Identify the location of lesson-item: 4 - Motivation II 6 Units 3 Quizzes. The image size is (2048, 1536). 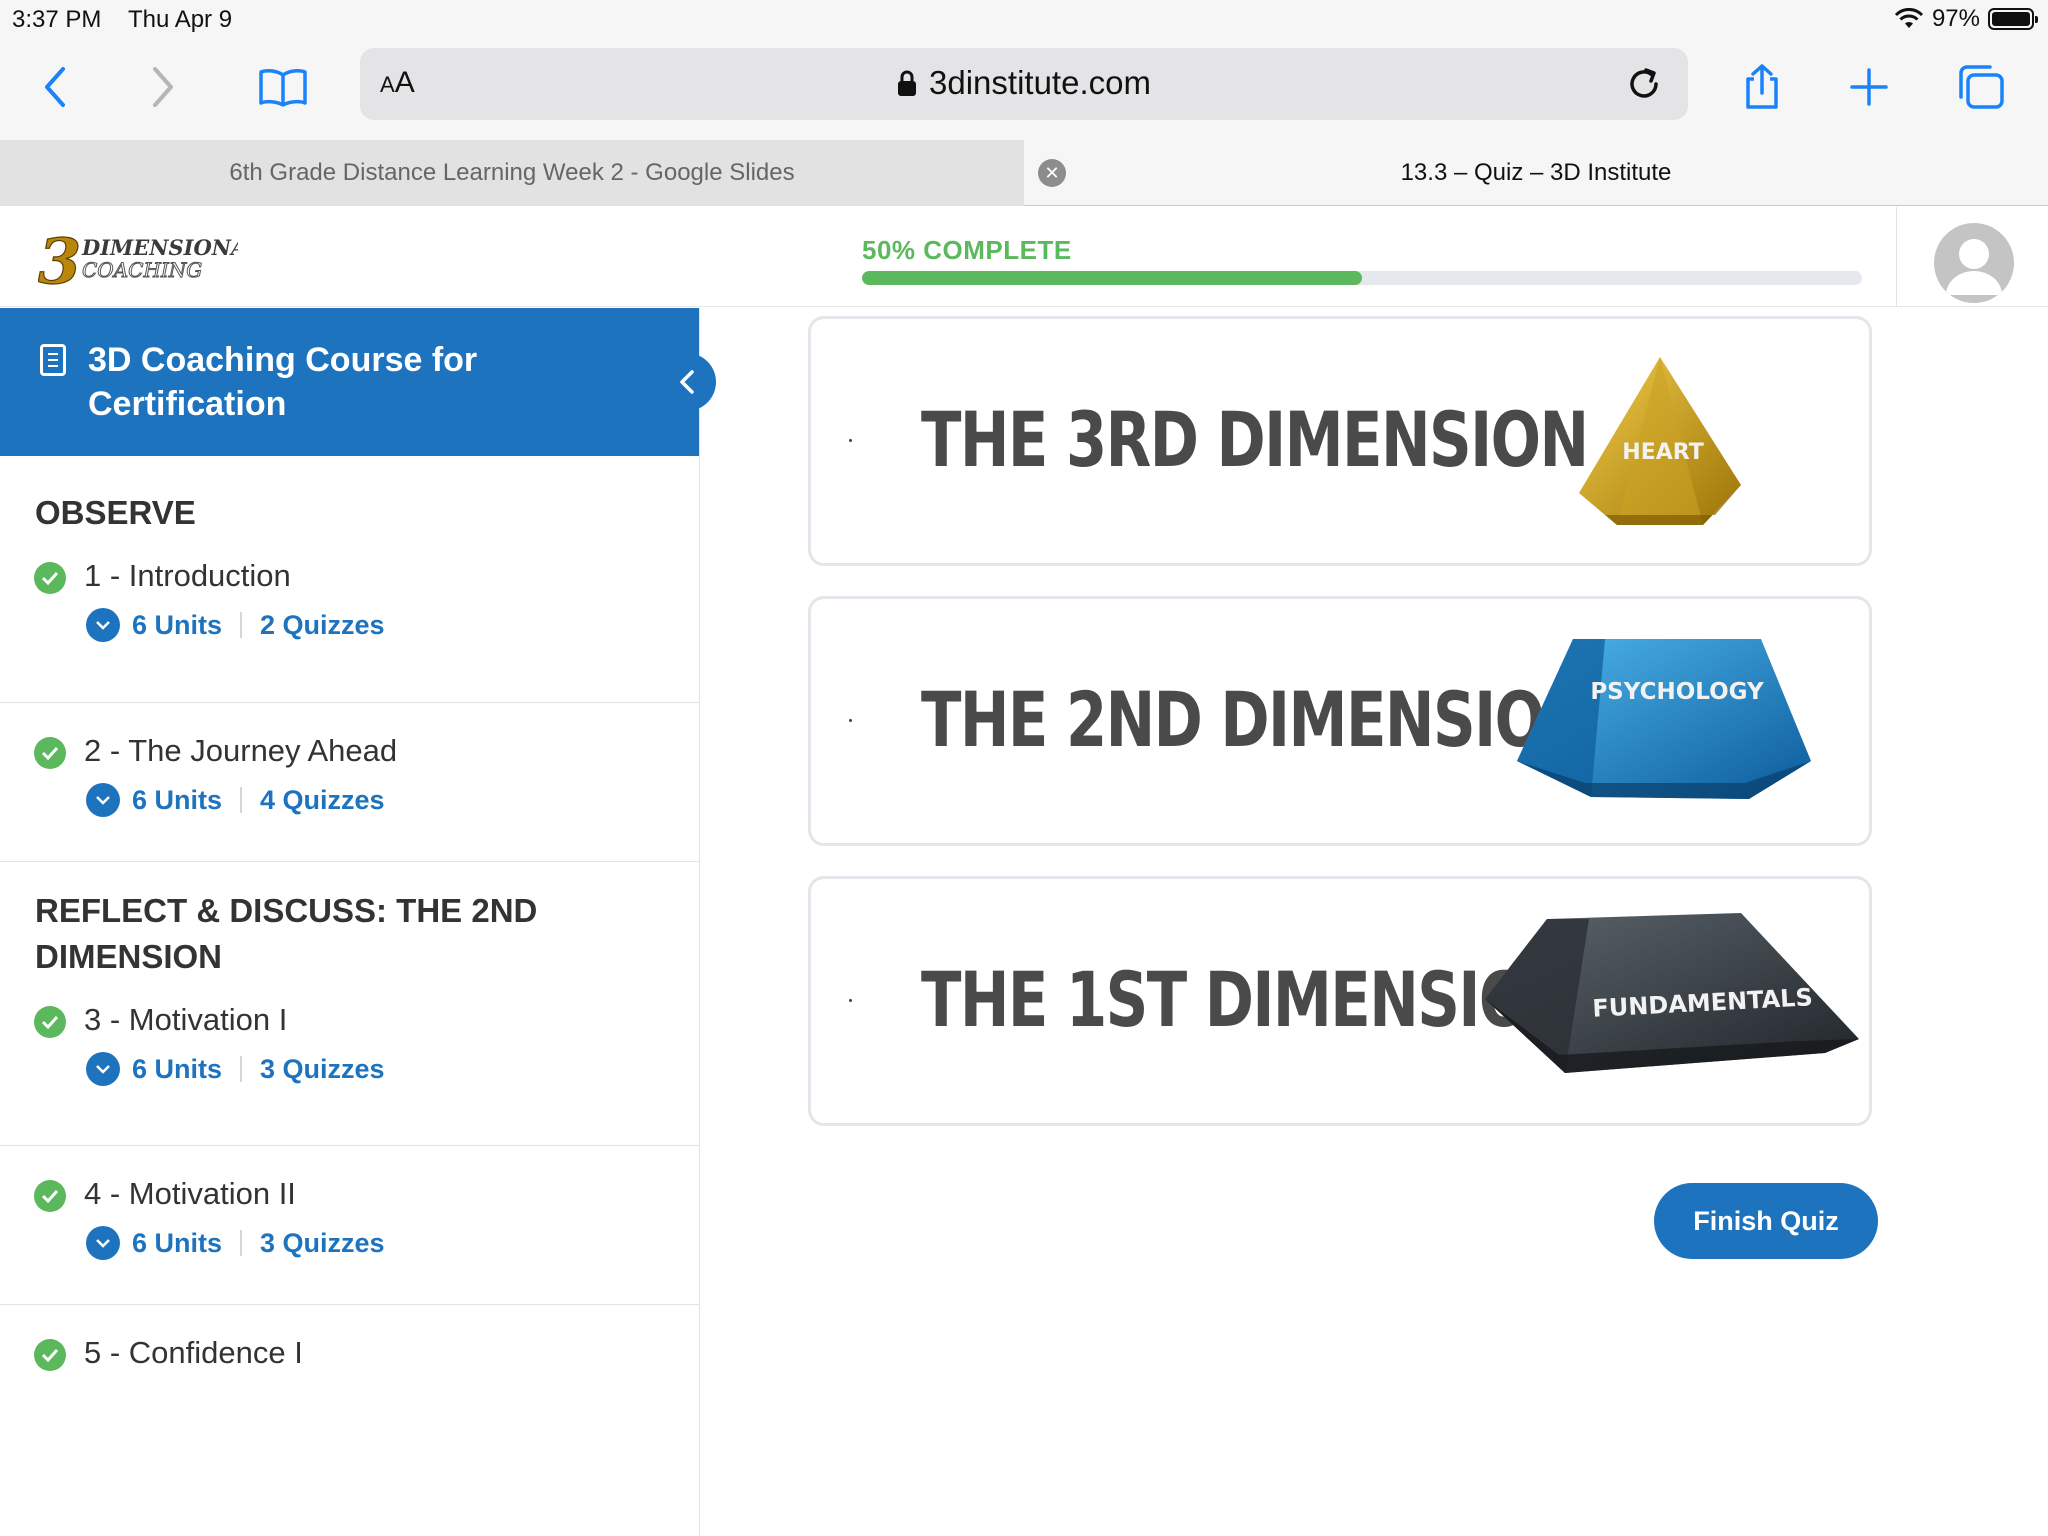
(349, 1225).